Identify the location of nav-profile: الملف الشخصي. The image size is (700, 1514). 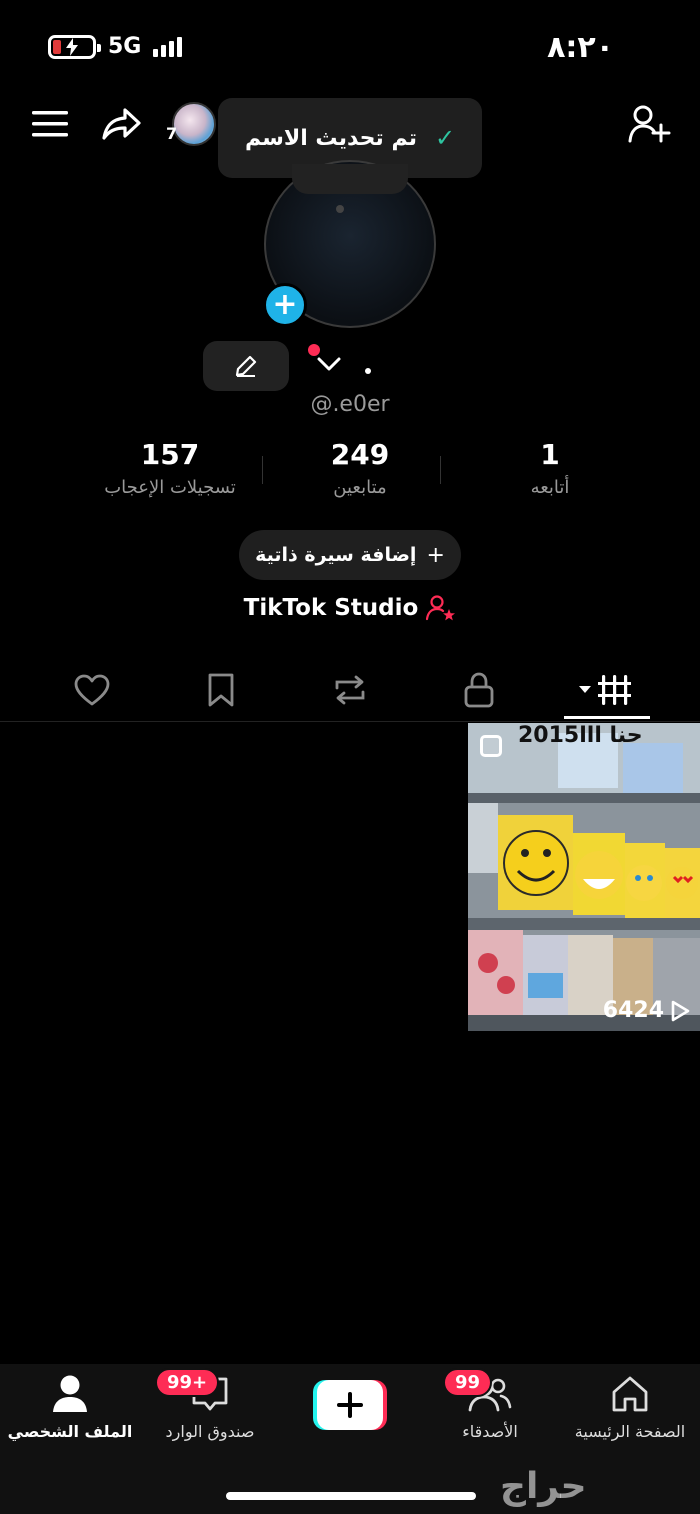
(70, 1407).